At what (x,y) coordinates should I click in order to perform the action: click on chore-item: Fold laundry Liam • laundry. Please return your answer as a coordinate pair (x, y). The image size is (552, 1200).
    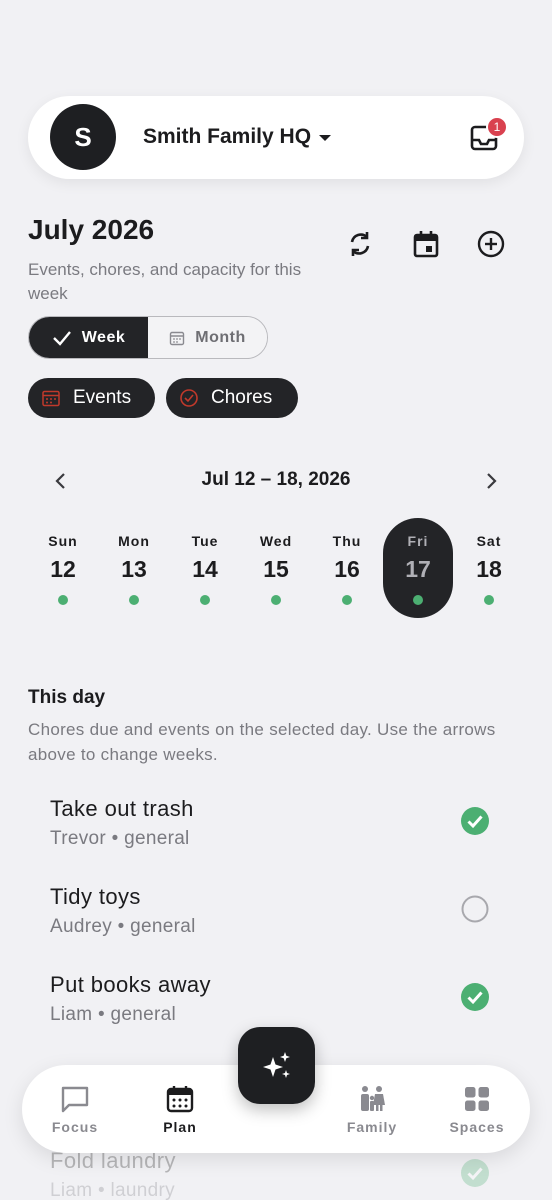
    Looking at the image, I should click on (280, 1174).